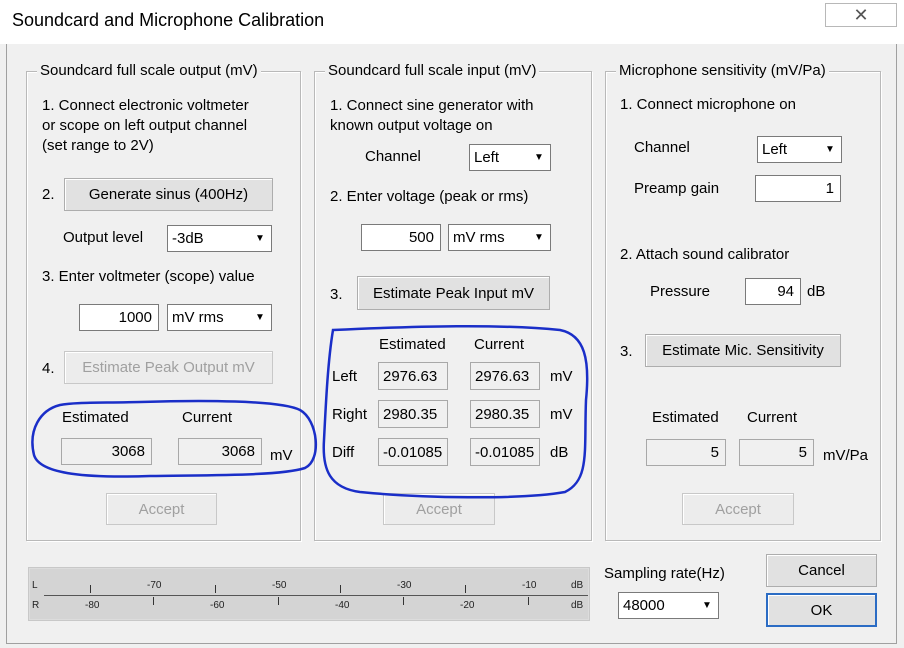 The height and width of the screenshot is (648, 904). I want to click on mic-estimated-header: Estimated, so click(685, 417).